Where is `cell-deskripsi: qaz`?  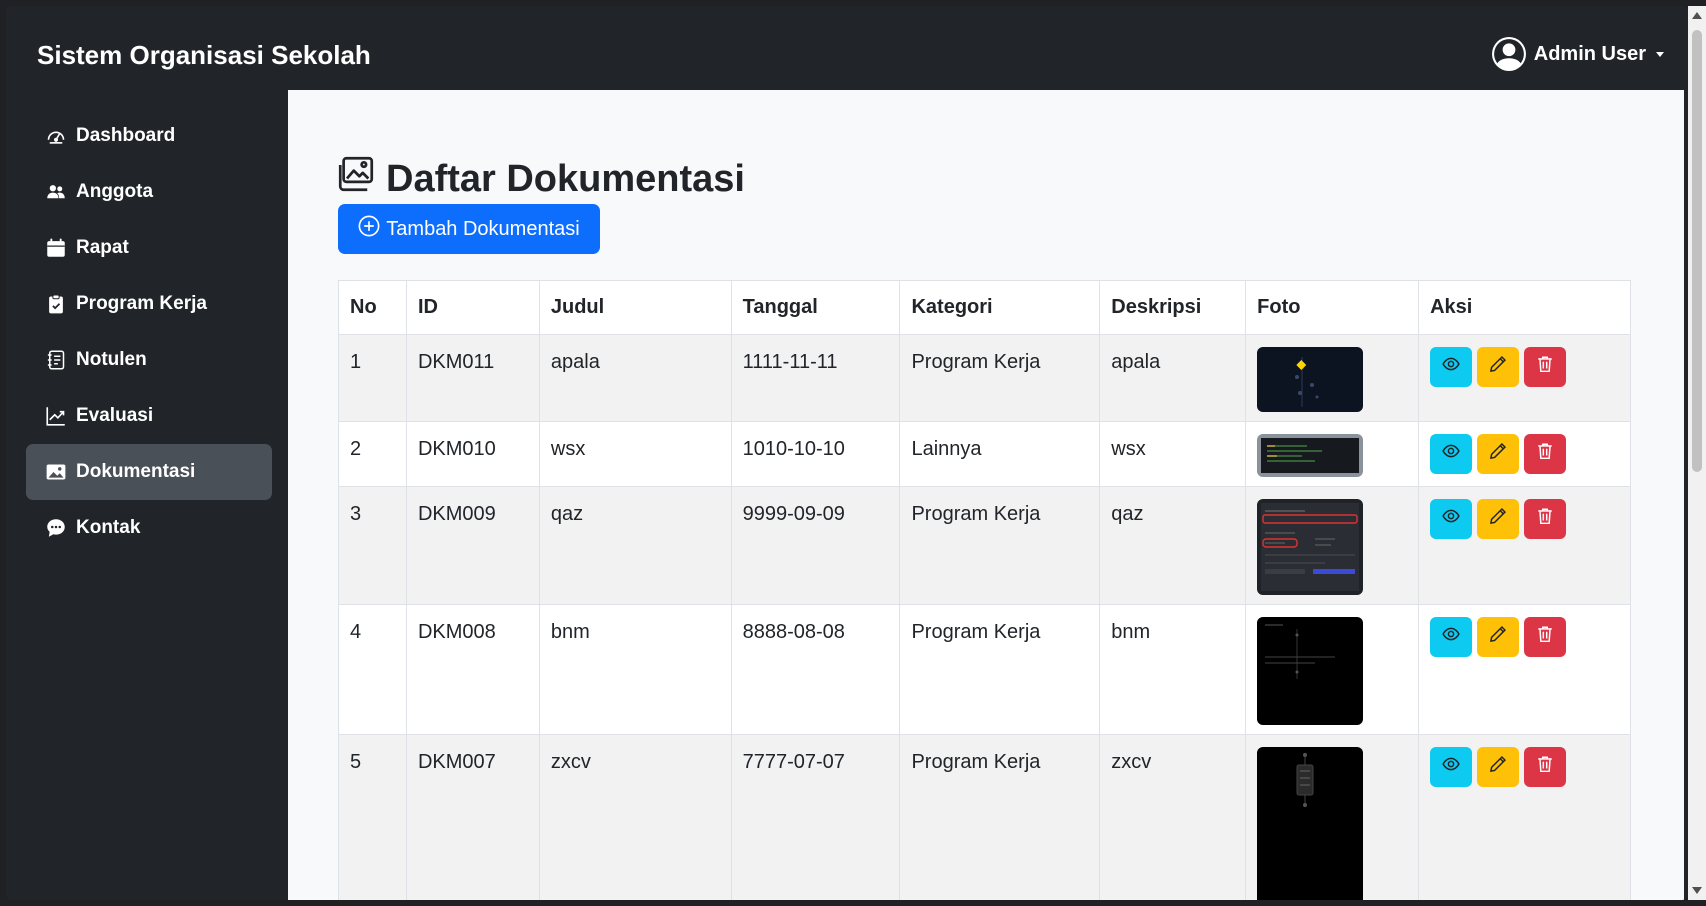
cell-deskripsi: qaz is located at coordinates (1173, 545).